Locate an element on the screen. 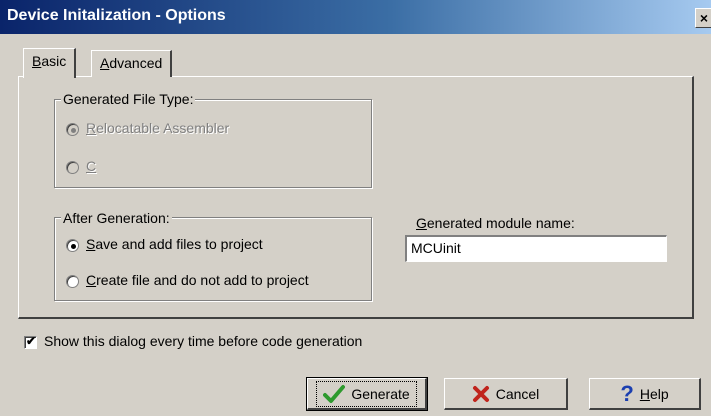 This screenshot has width=711, height=416. tab-basic: Basic is located at coordinates (50, 63).